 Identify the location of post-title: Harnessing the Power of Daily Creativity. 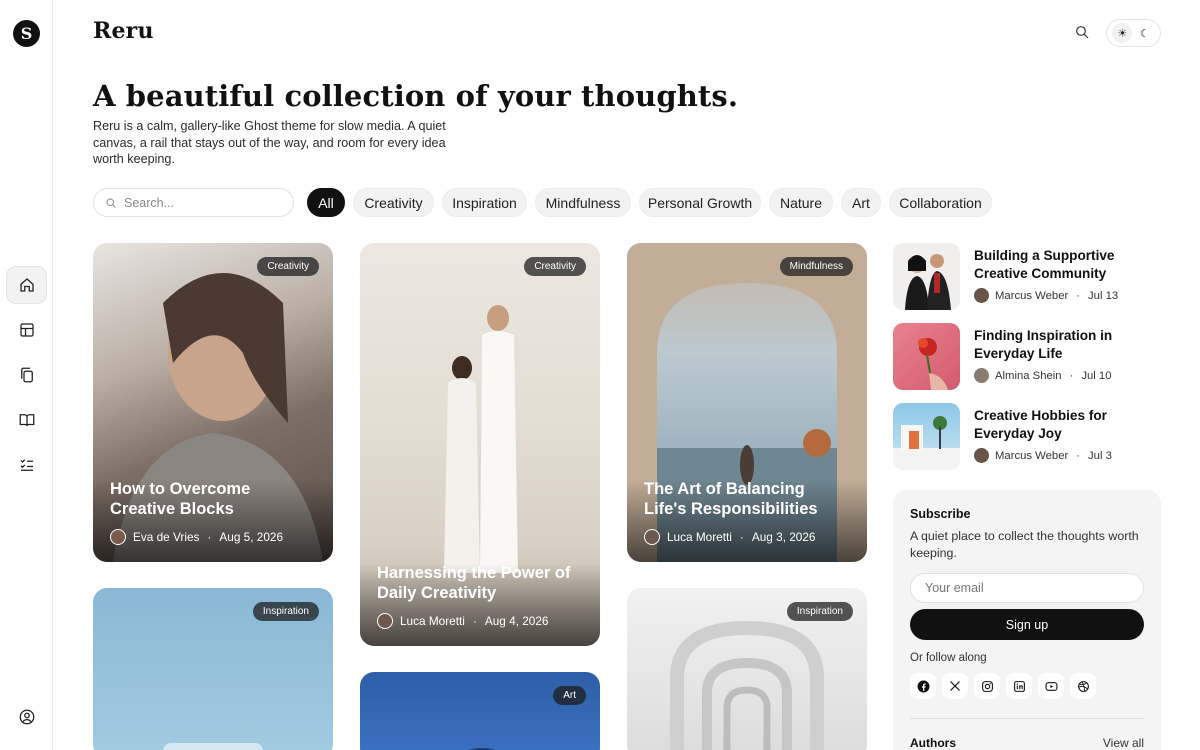
(480, 583).